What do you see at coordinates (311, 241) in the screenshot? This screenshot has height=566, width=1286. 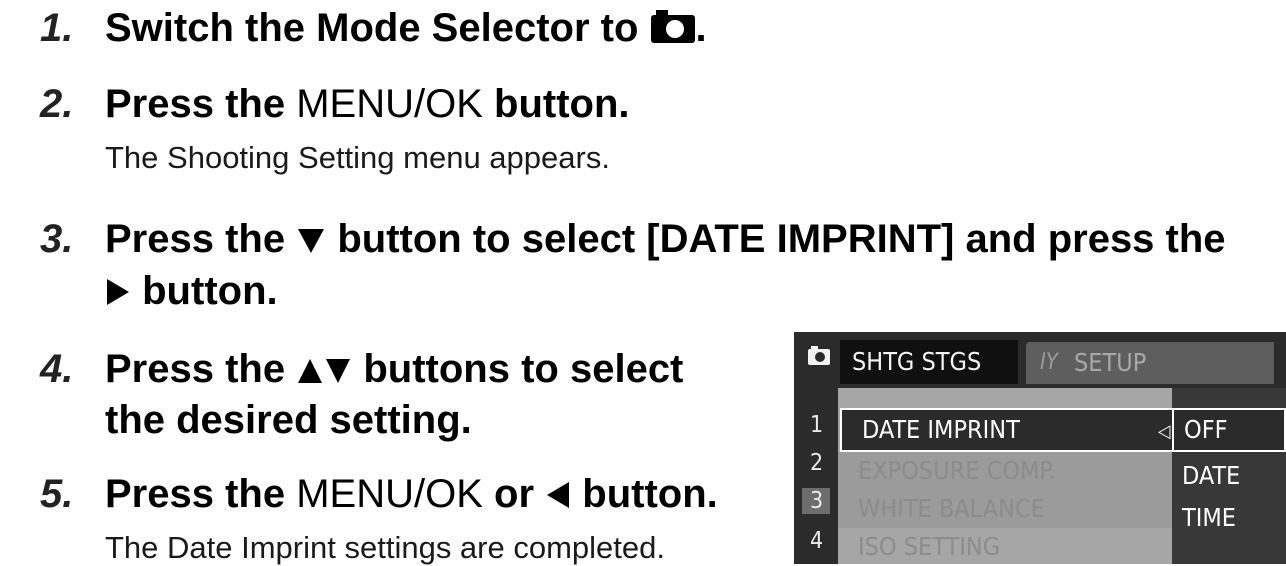 I see `down-arrow-icon` at bounding box center [311, 241].